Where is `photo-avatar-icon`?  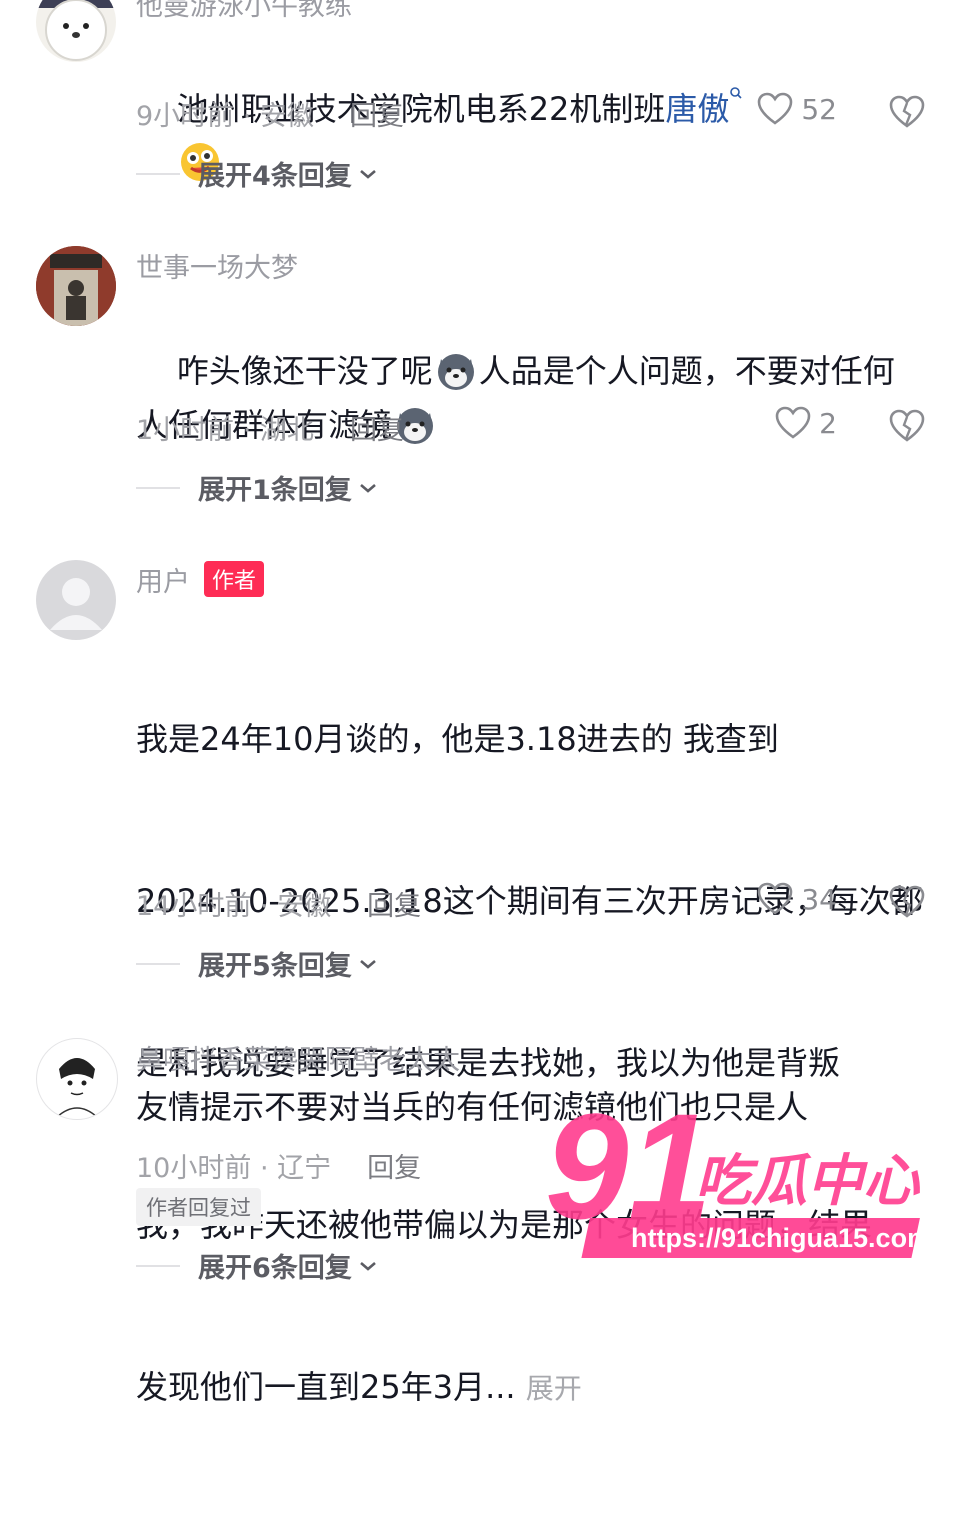
photo-avatar-icon is located at coordinates (76, 286).